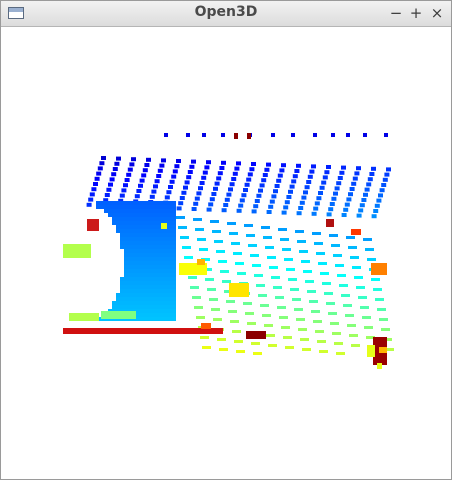  Describe the element at coordinates (437, 13) in the screenshot. I see `close-icon: ×` at that location.